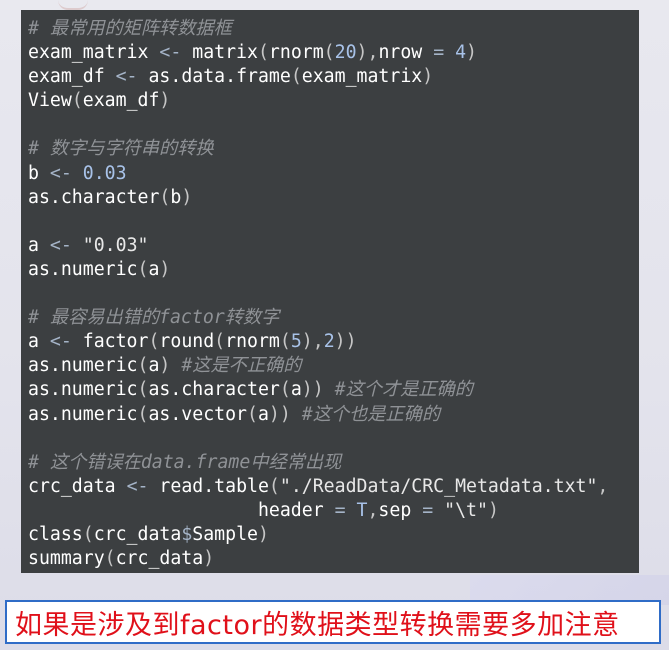 The image size is (669, 650). What do you see at coordinates (318, 29) in the screenshot?
I see `code-line: # 最常用的矩阵转数据框` at bounding box center [318, 29].